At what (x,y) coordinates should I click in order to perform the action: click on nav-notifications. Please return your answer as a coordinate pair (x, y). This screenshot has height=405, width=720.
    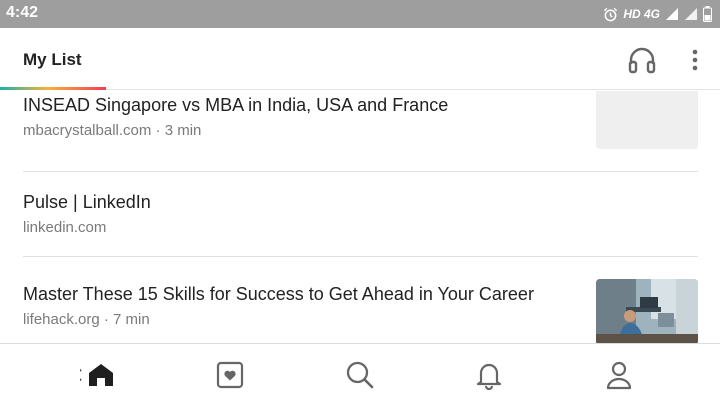
    Looking at the image, I should click on (489, 375).